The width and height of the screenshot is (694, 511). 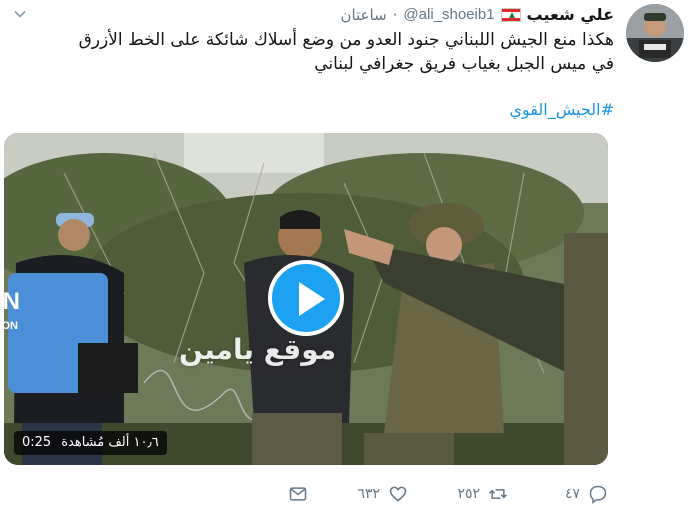 What do you see at coordinates (562, 109) in the screenshot?
I see `hashtag-link: #الجيش_القوي` at bounding box center [562, 109].